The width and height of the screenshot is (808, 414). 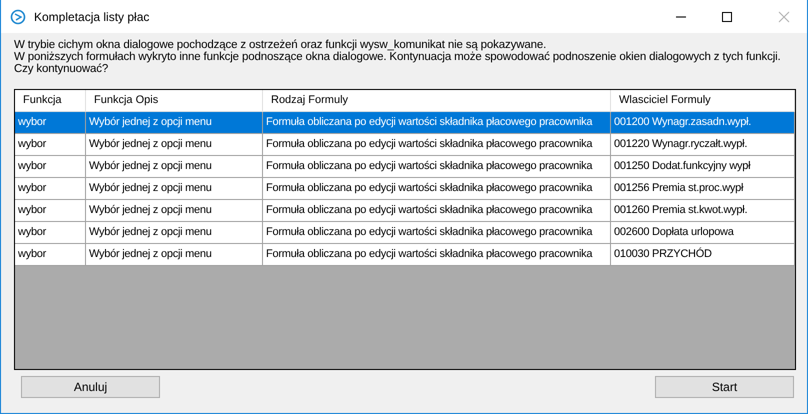 I want to click on table-cell: Formuła obliczana po edycji wartości składnika płacowego pracownika, so click(x=437, y=255).